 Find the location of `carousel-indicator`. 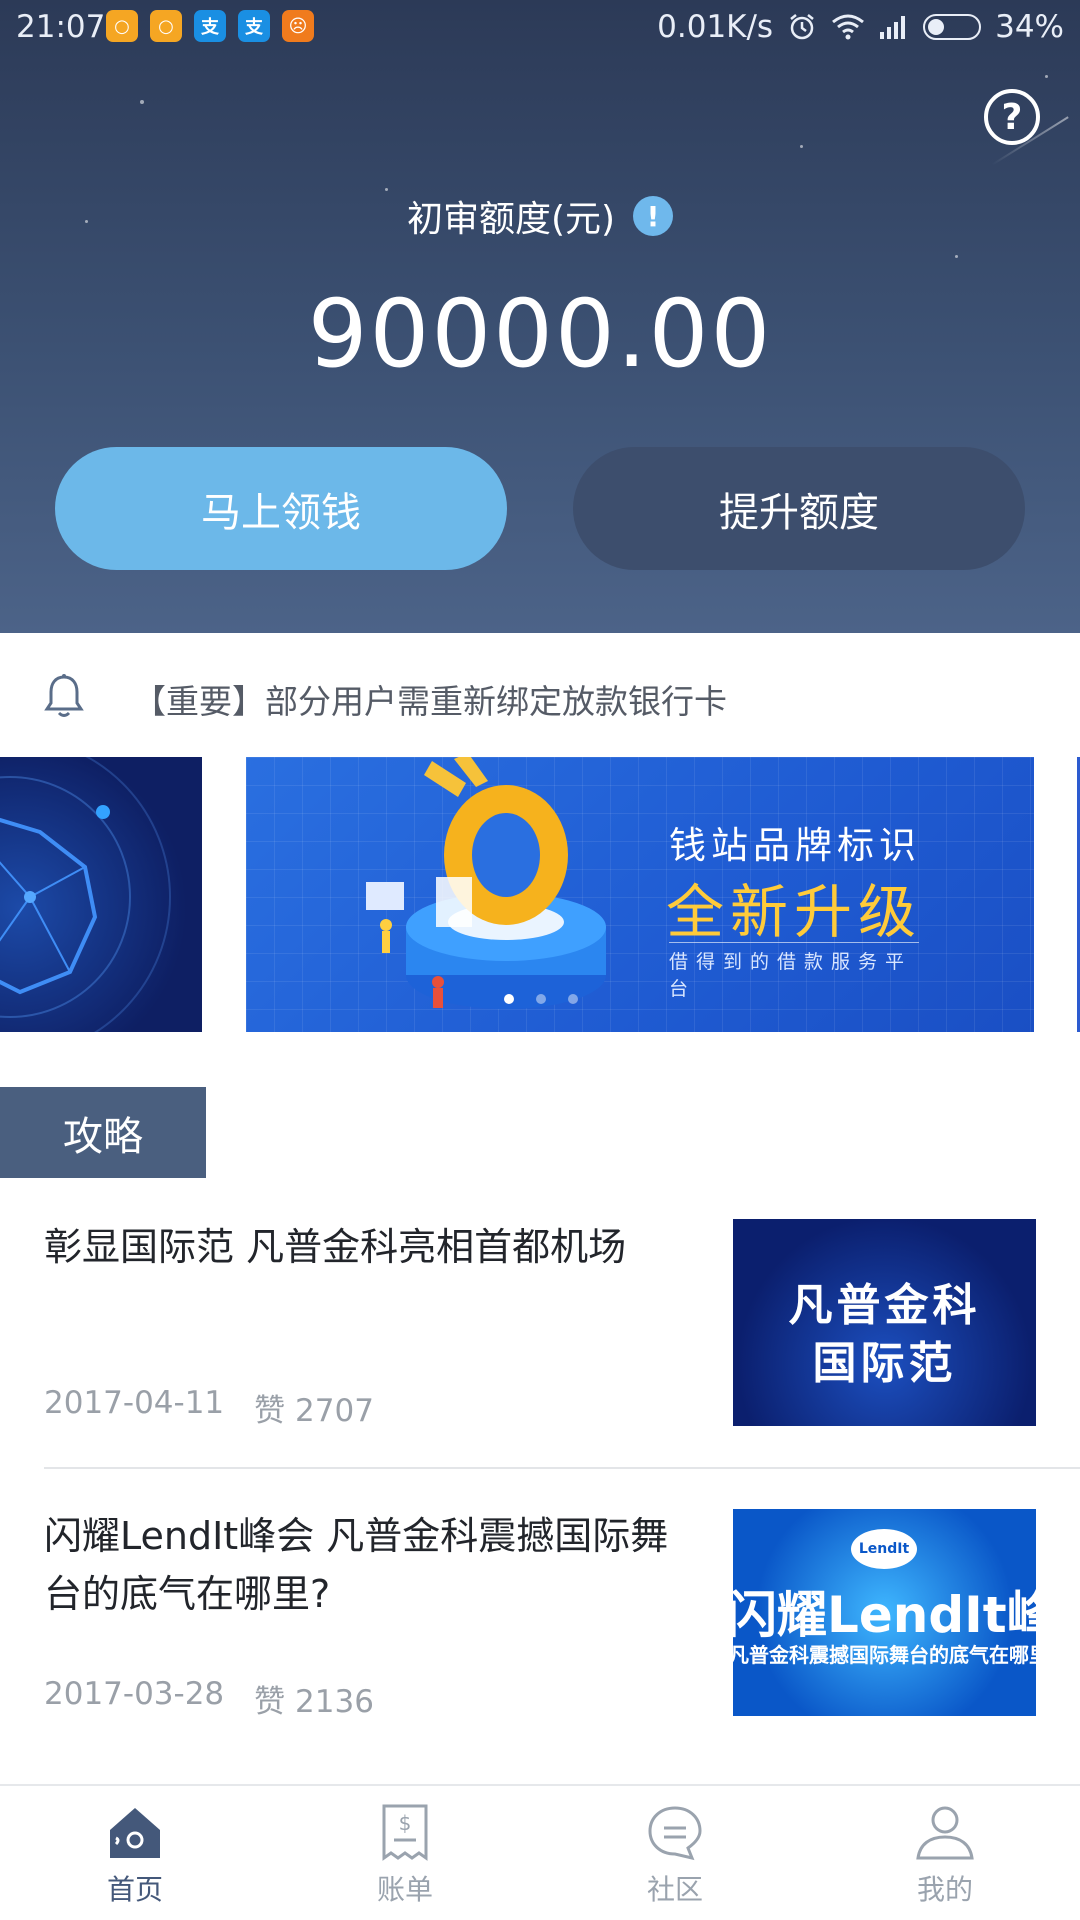

carousel-indicator is located at coordinates (541, 999).